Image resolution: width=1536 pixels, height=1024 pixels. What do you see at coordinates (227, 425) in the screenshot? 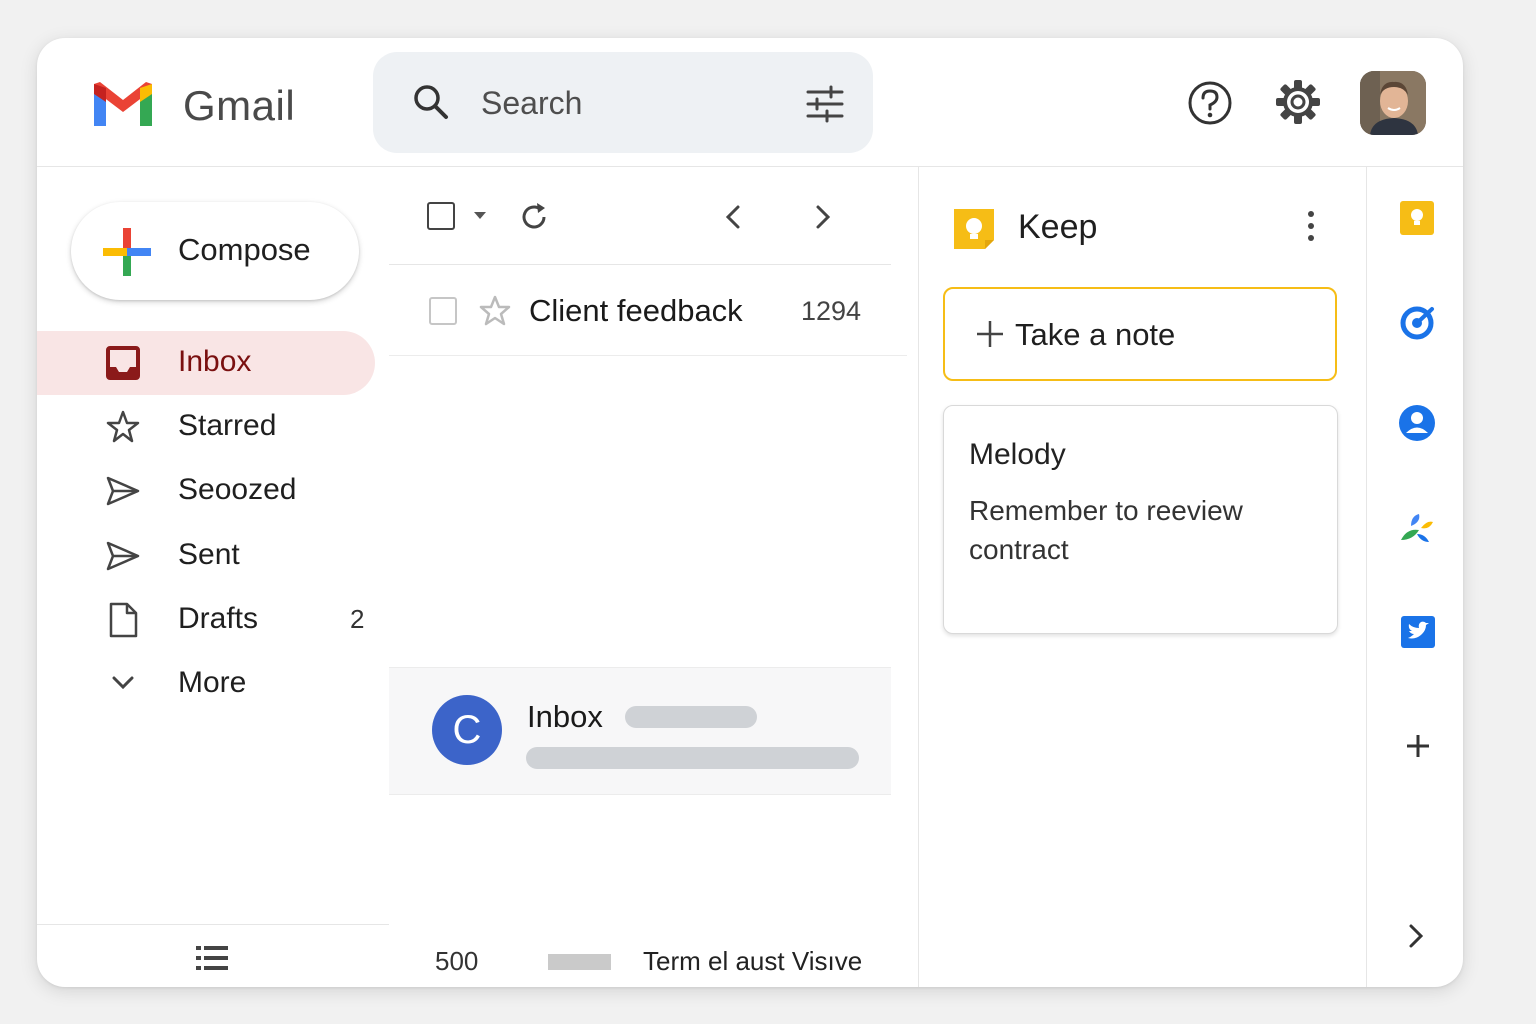
I see `sidebar-item-label: Starred` at bounding box center [227, 425].